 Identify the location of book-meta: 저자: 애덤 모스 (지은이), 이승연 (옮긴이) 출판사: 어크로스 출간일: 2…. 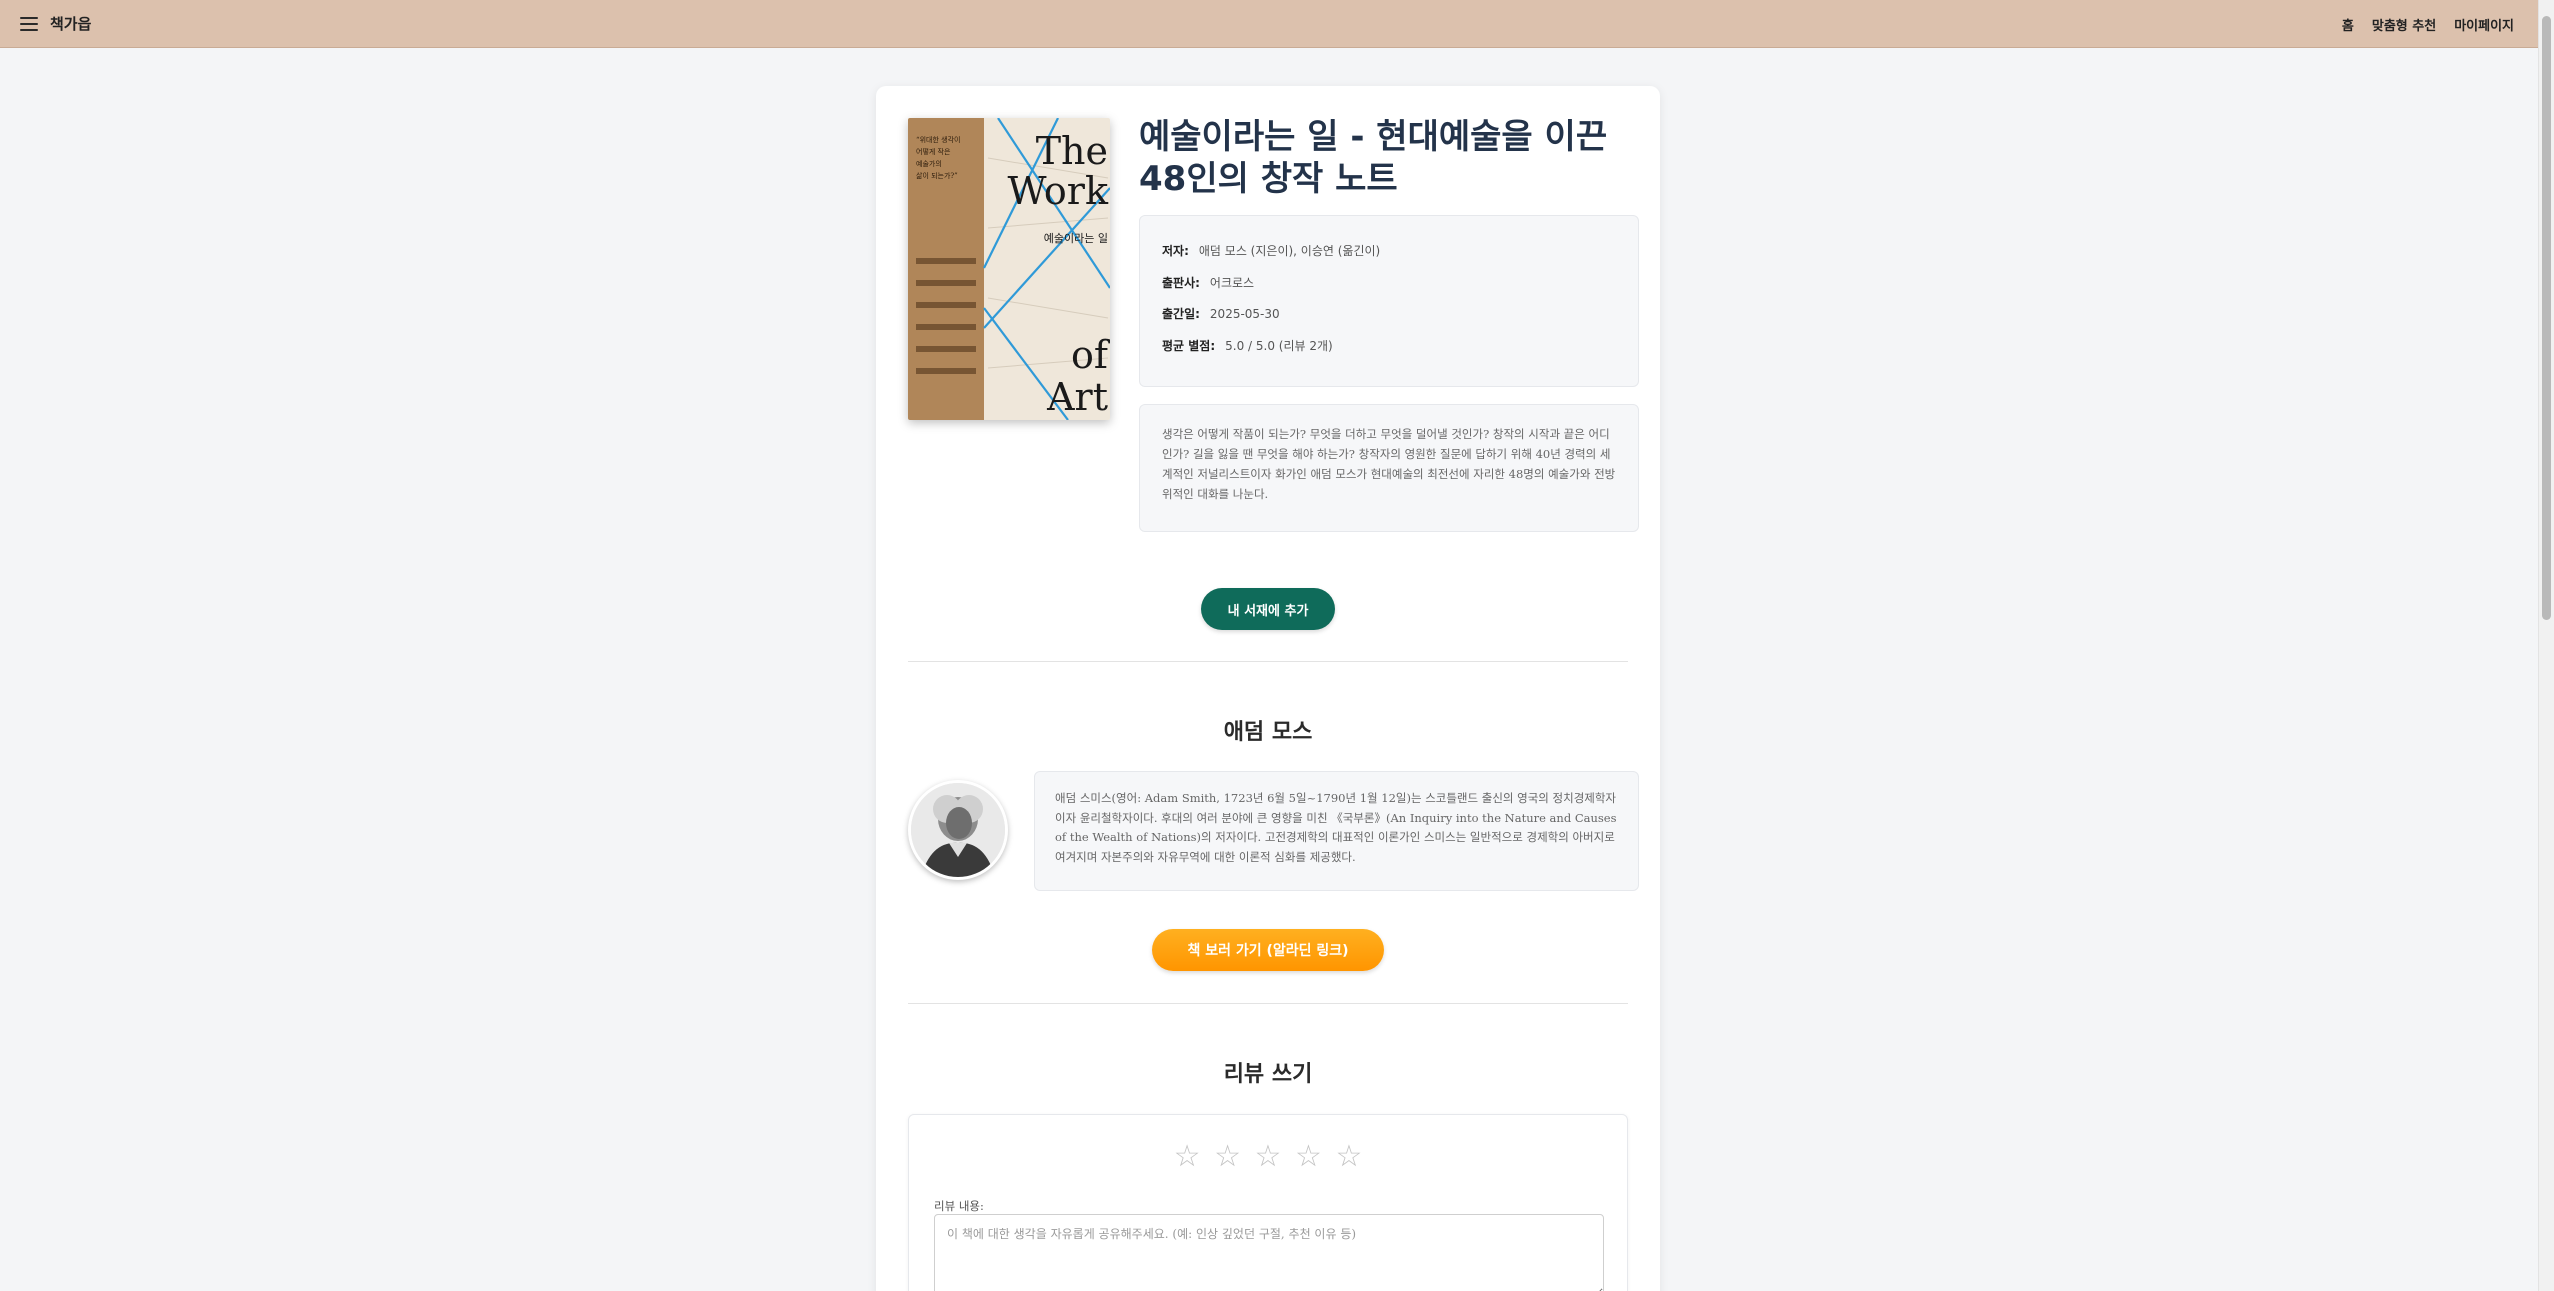
(1389, 301).